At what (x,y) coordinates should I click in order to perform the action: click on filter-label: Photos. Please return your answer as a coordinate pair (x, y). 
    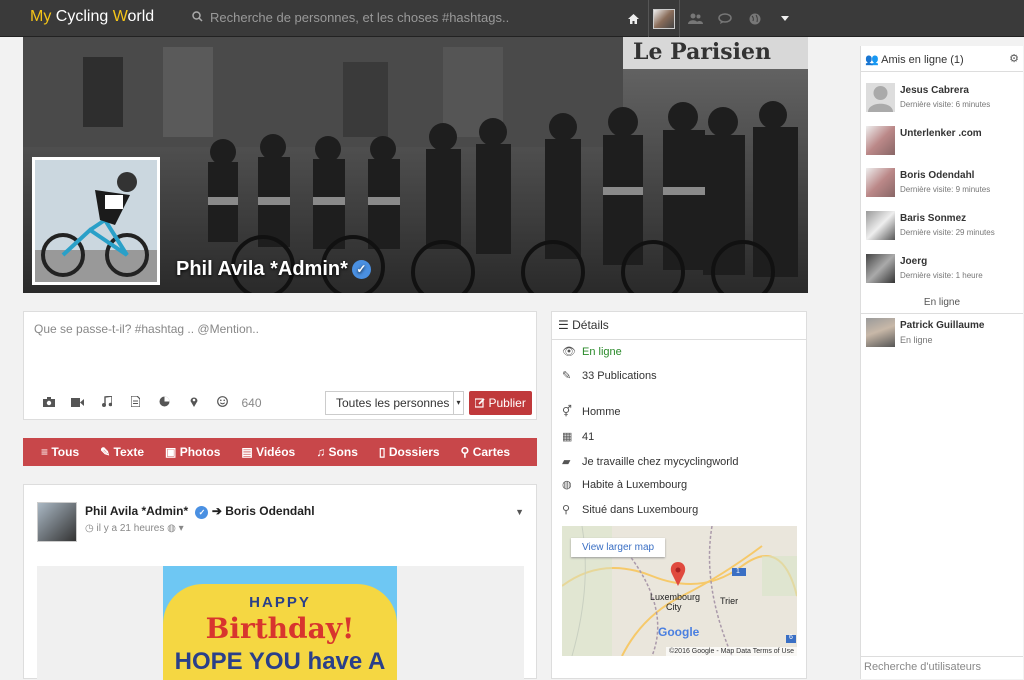
    Looking at the image, I should click on (200, 452).